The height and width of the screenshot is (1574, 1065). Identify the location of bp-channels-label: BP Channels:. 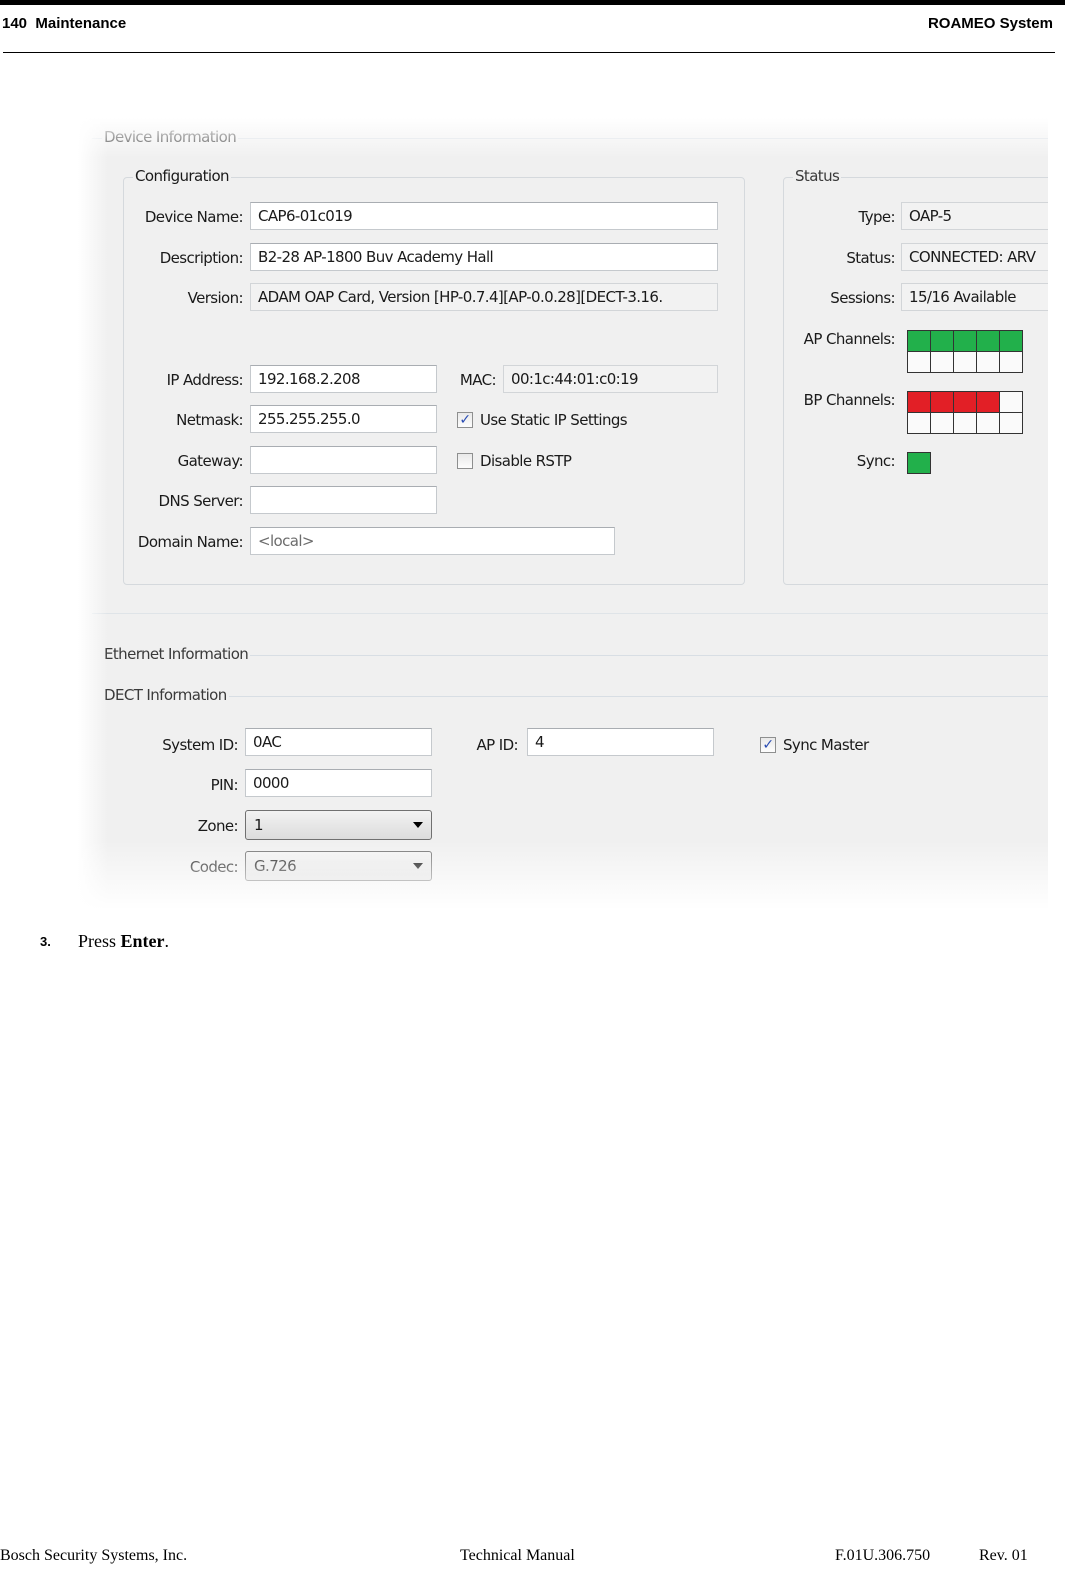
(849, 400).